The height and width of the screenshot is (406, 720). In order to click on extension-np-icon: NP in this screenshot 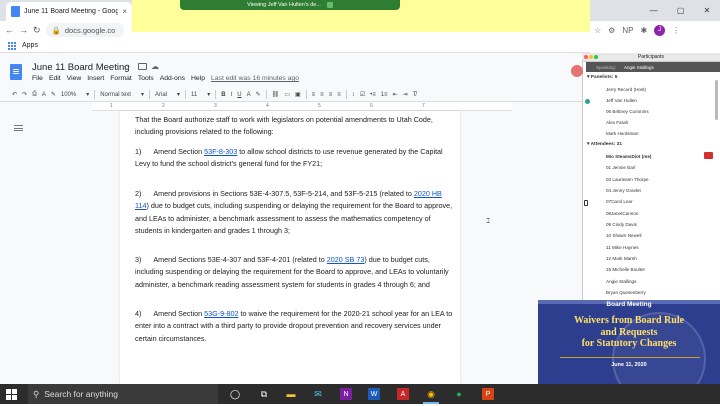, I will do `click(627, 30)`.